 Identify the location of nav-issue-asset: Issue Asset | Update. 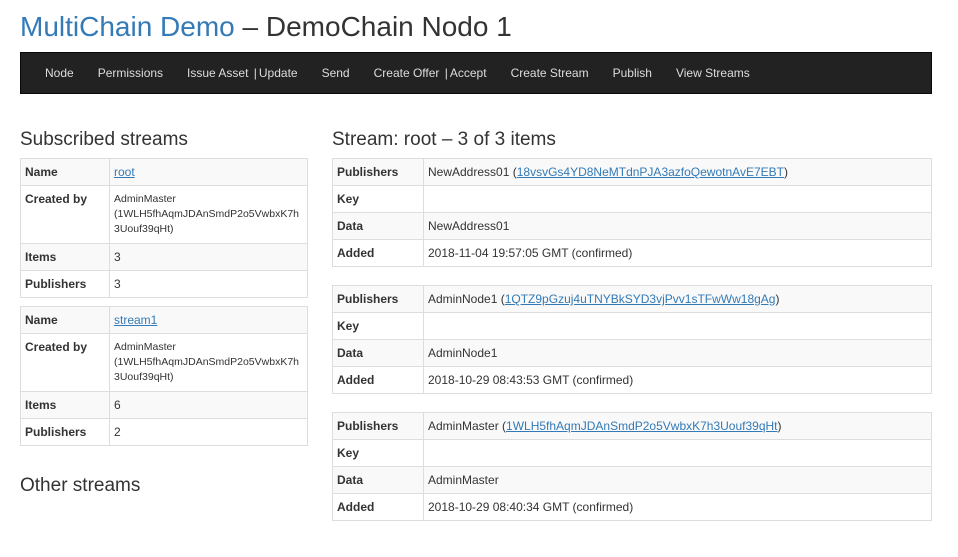
(242, 73).